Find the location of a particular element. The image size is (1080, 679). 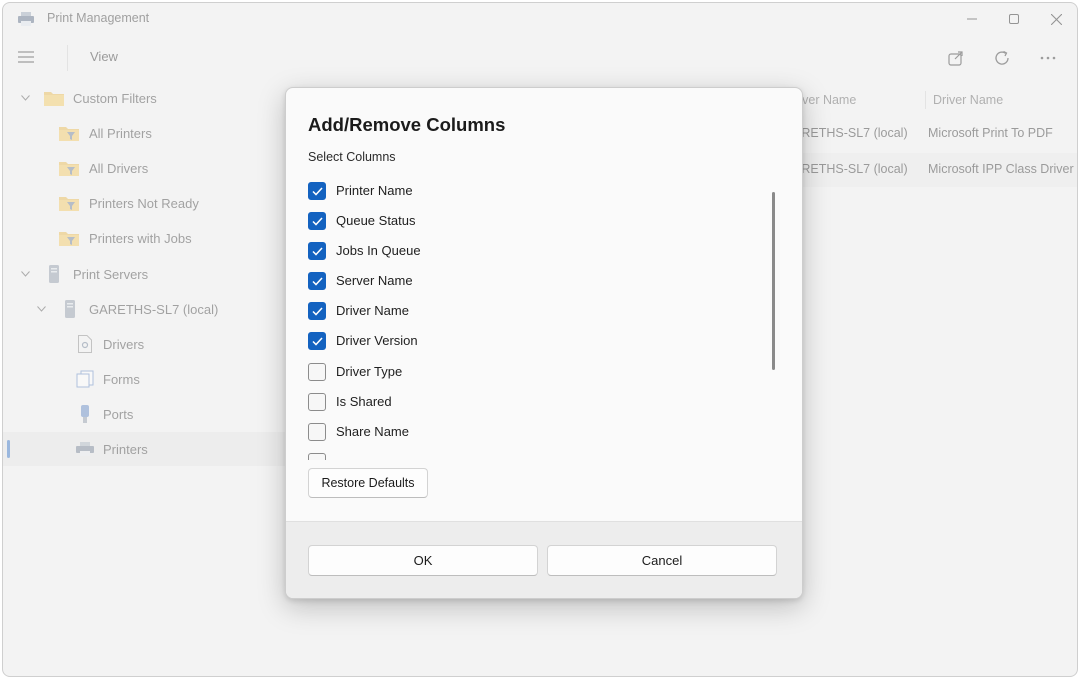

maximize-button is located at coordinates (1014, 19).